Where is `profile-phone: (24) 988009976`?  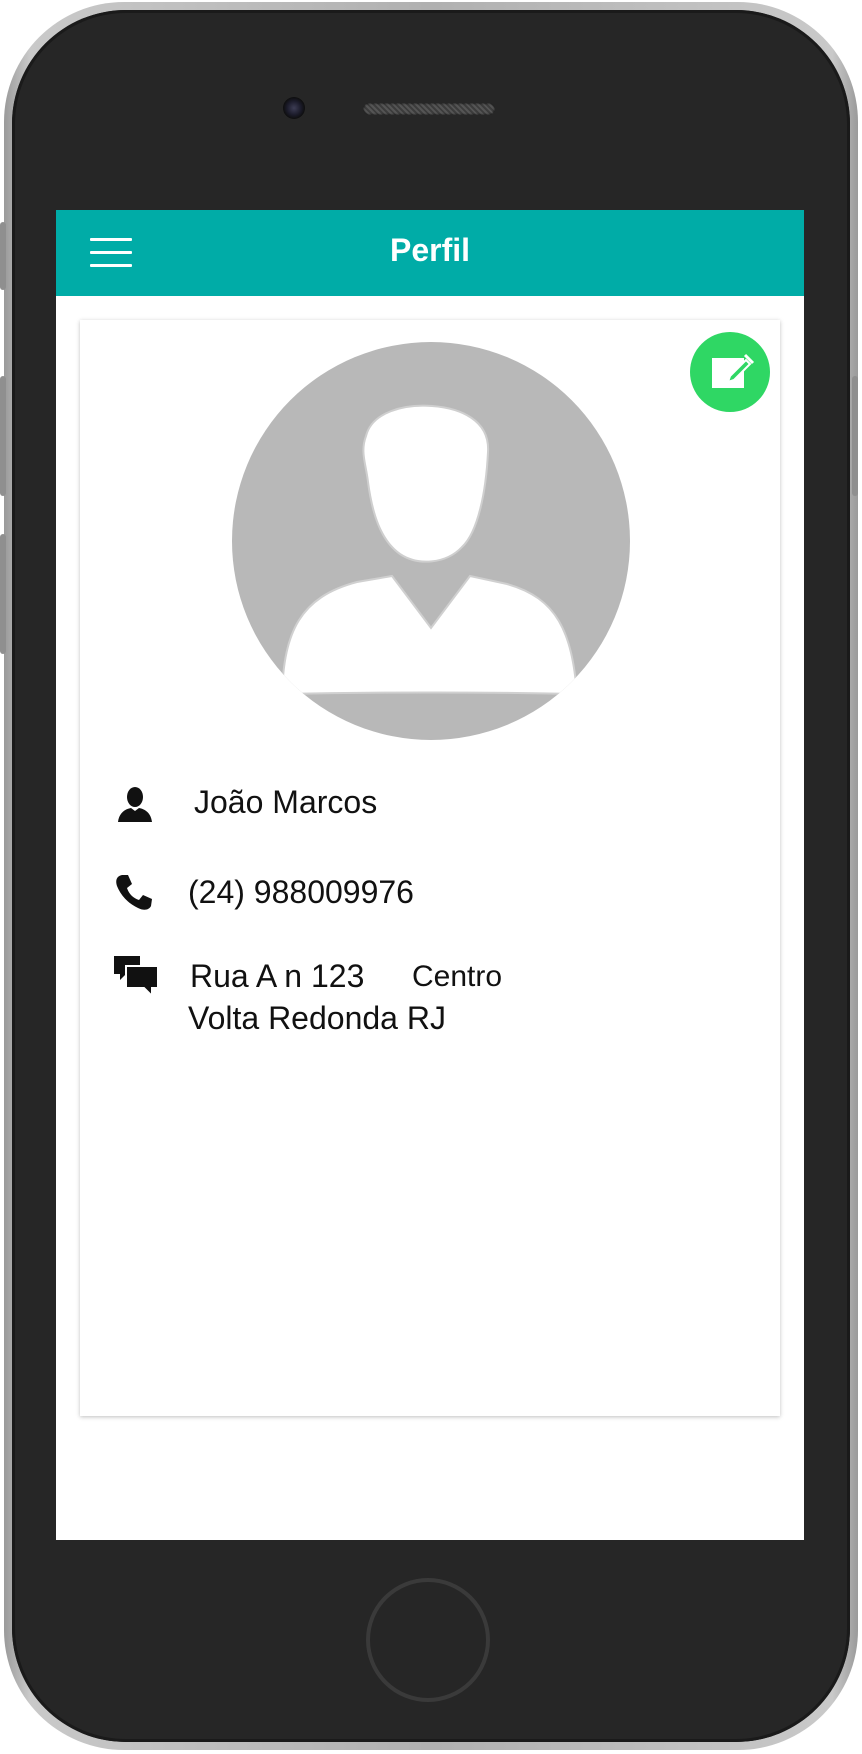 profile-phone: (24) 988009976 is located at coordinates (301, 892).